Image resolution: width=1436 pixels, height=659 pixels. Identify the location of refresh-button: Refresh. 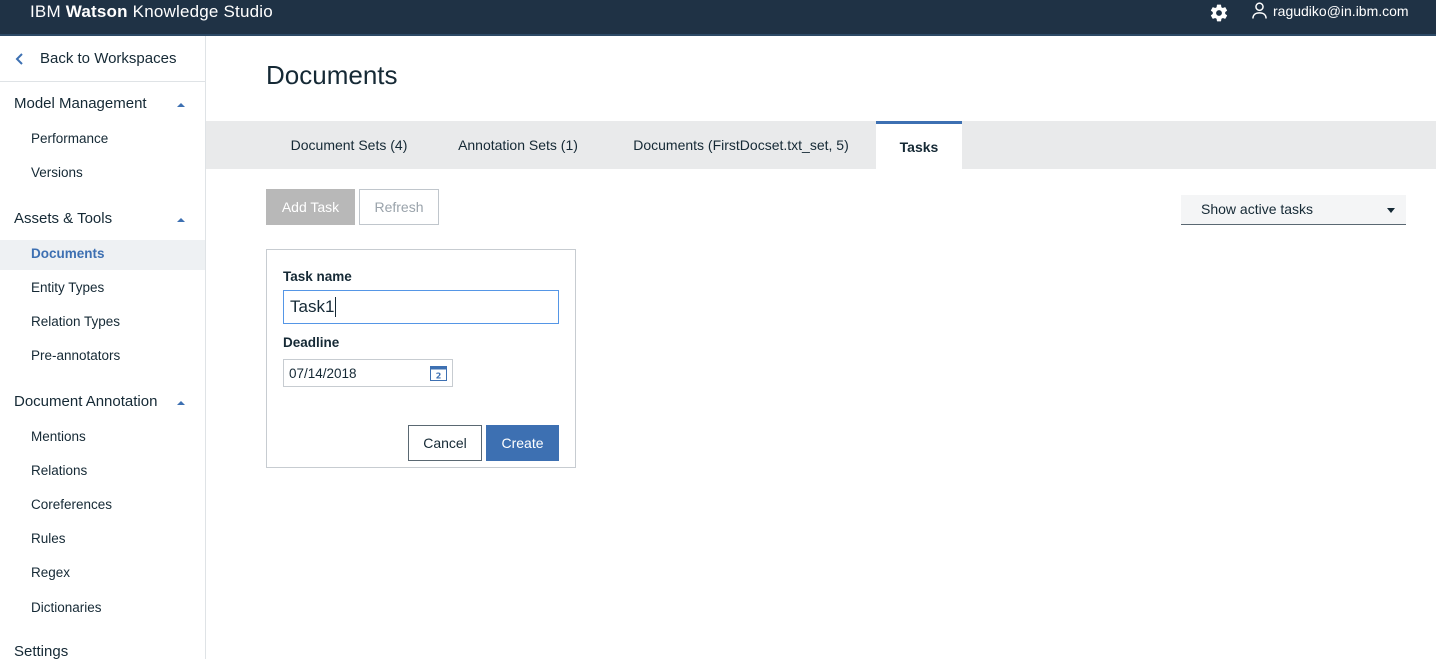
(399, 207).